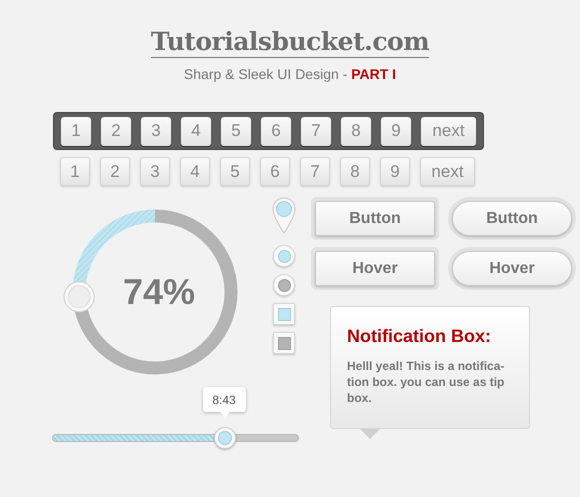 The height and width of the screenshot is (497, 580). I want to click on notification-title: Notification Box:, so click(419, 336).